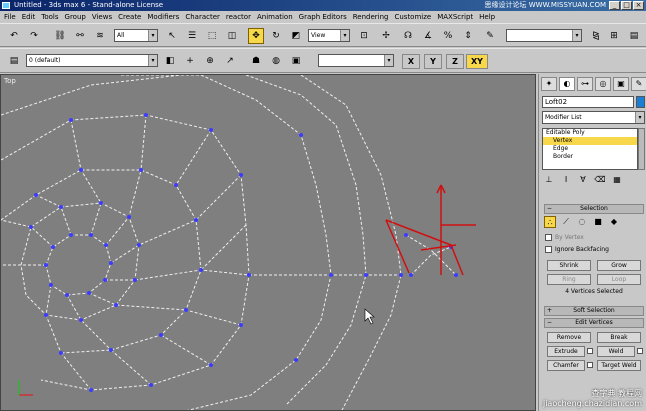 The height and width of the screenshot is (411, 646). Describe the element at coordinates (102, 17) in the screenshot. I see `menu-views: Views` at that location.